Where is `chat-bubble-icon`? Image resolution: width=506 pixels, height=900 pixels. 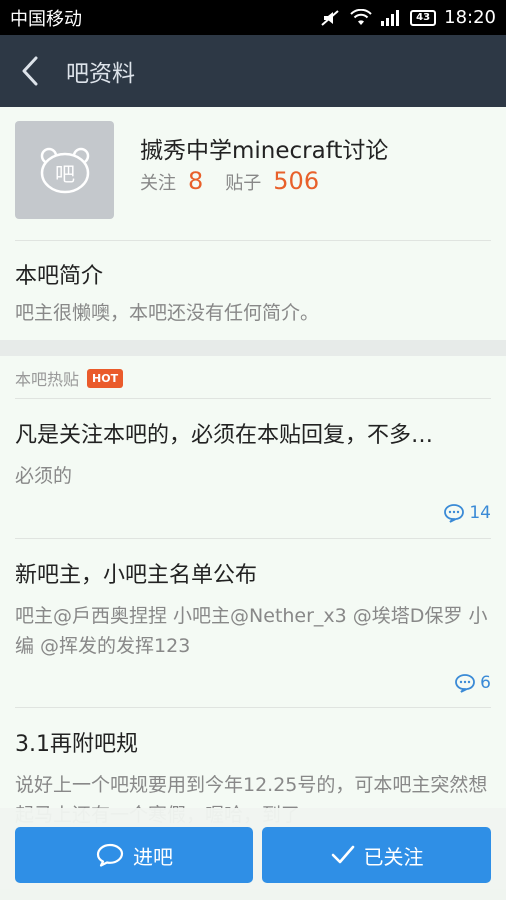 chat-bubble-icon is located at coordinates (110, 855).